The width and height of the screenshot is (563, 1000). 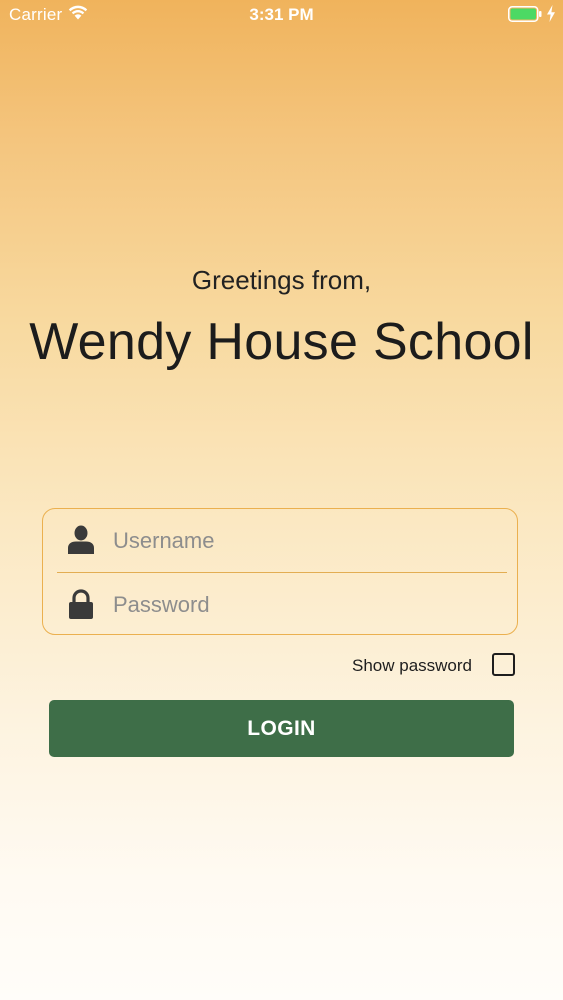 I want to click on password-row, so click(x=280, y=604).